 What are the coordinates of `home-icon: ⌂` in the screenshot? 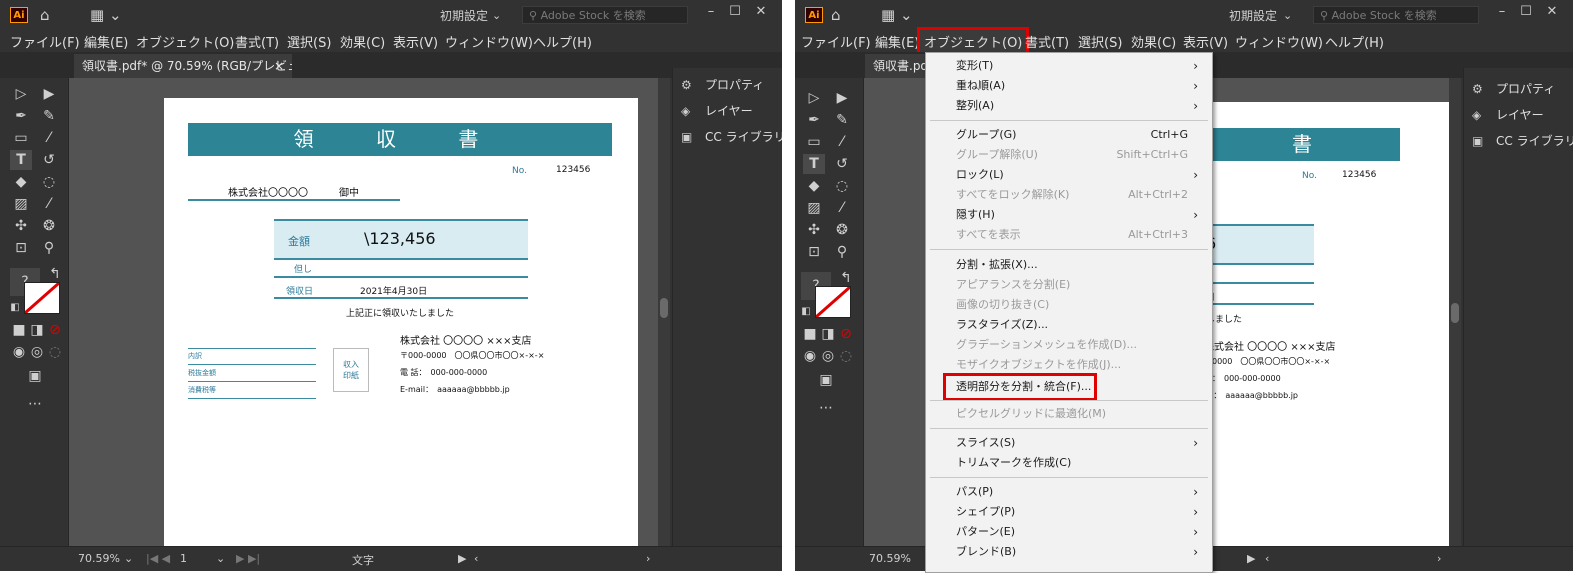 It's located at (836, 15).